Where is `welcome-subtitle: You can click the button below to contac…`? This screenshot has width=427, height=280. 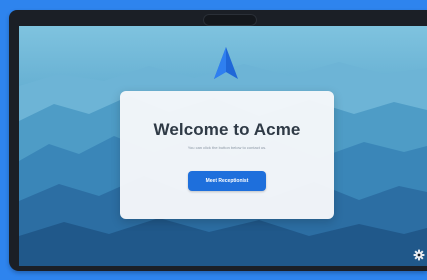
welcome-subtitle: You can click the button below to contac… is located at coordinates (227, 147).